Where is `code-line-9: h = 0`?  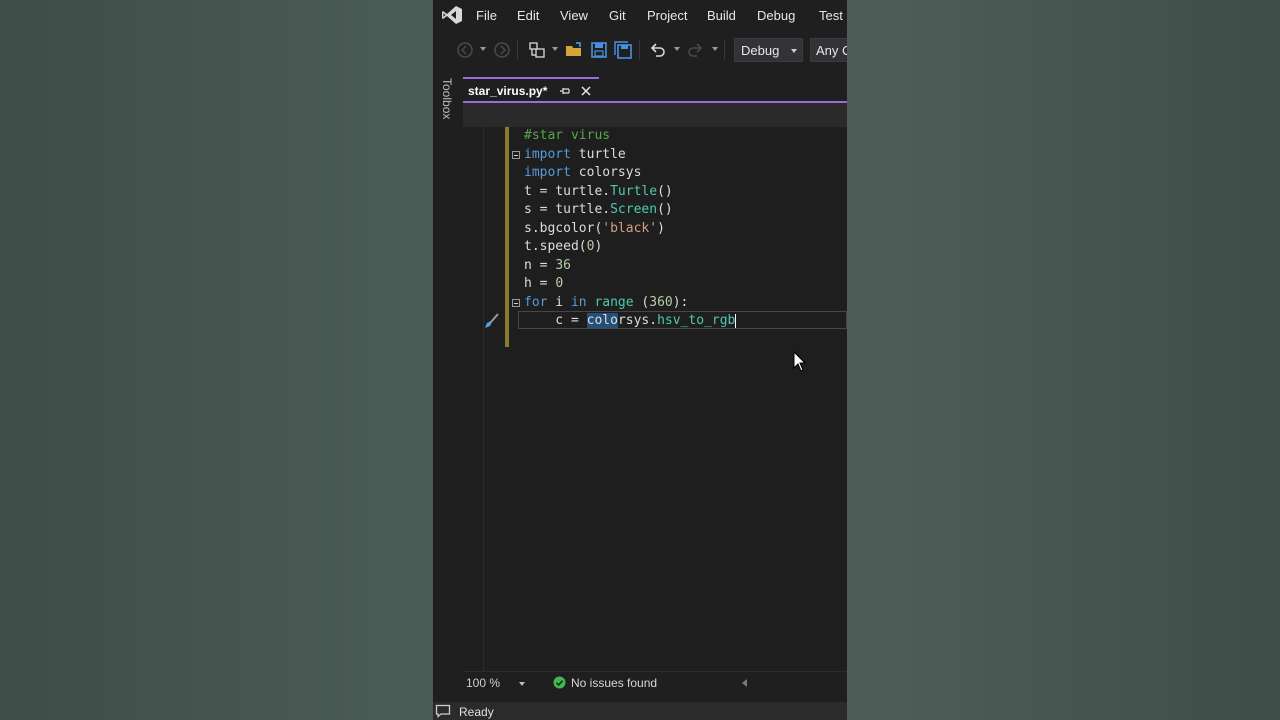
code-line-9: h = 0 is located at coordinates (544, 283).